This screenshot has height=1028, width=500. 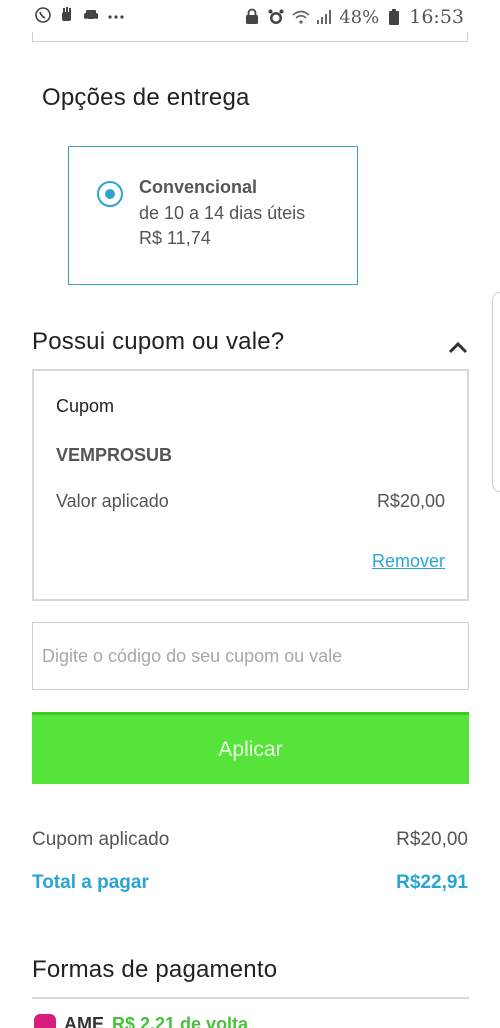 What do you see at coordinates (432, 882) in the screenshot?
I see `total-value: R$22,91` at bounding box center [432, 882].